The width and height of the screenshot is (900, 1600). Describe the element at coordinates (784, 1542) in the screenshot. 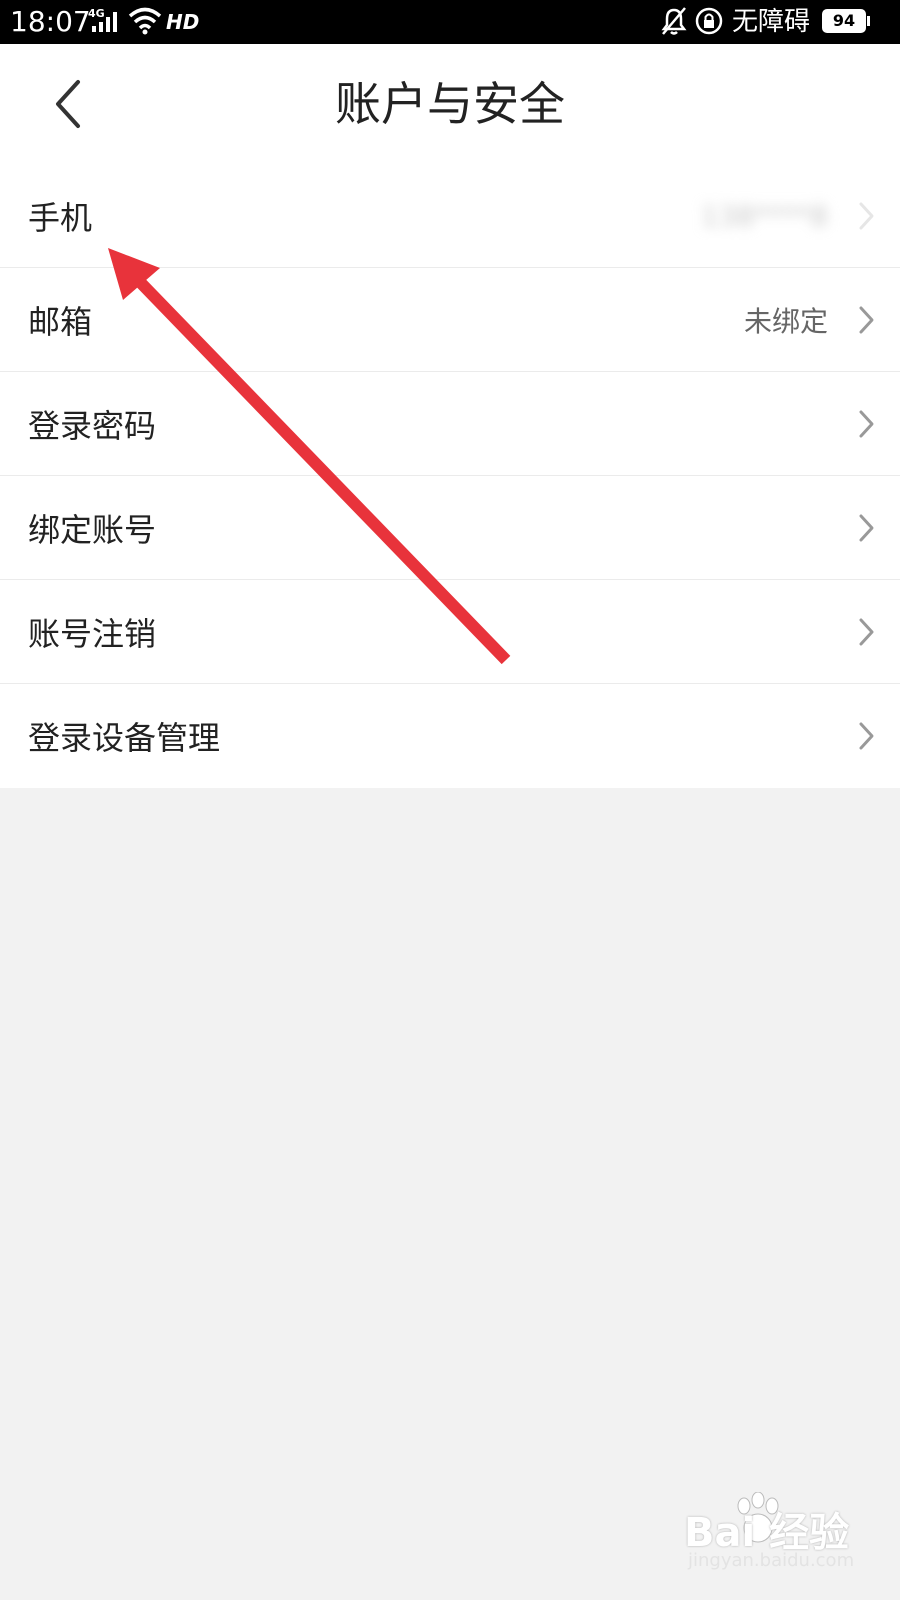

I see `baidu-jingyan-watermark: Bai 经验 jingyan.baidu.com` at that location.